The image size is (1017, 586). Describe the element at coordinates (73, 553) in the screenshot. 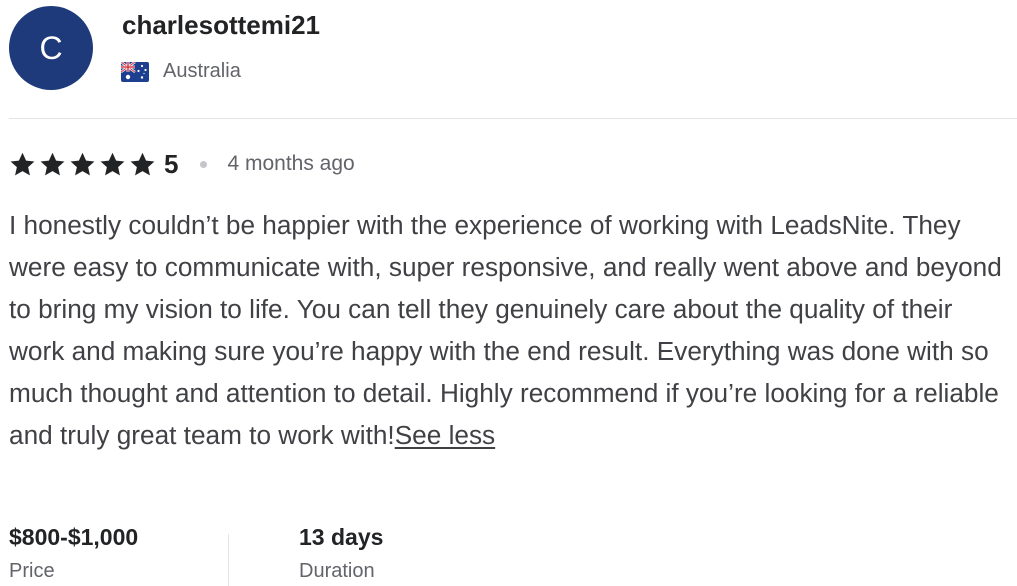

I see `price-detail: $800-$1,000 Price` at that location.